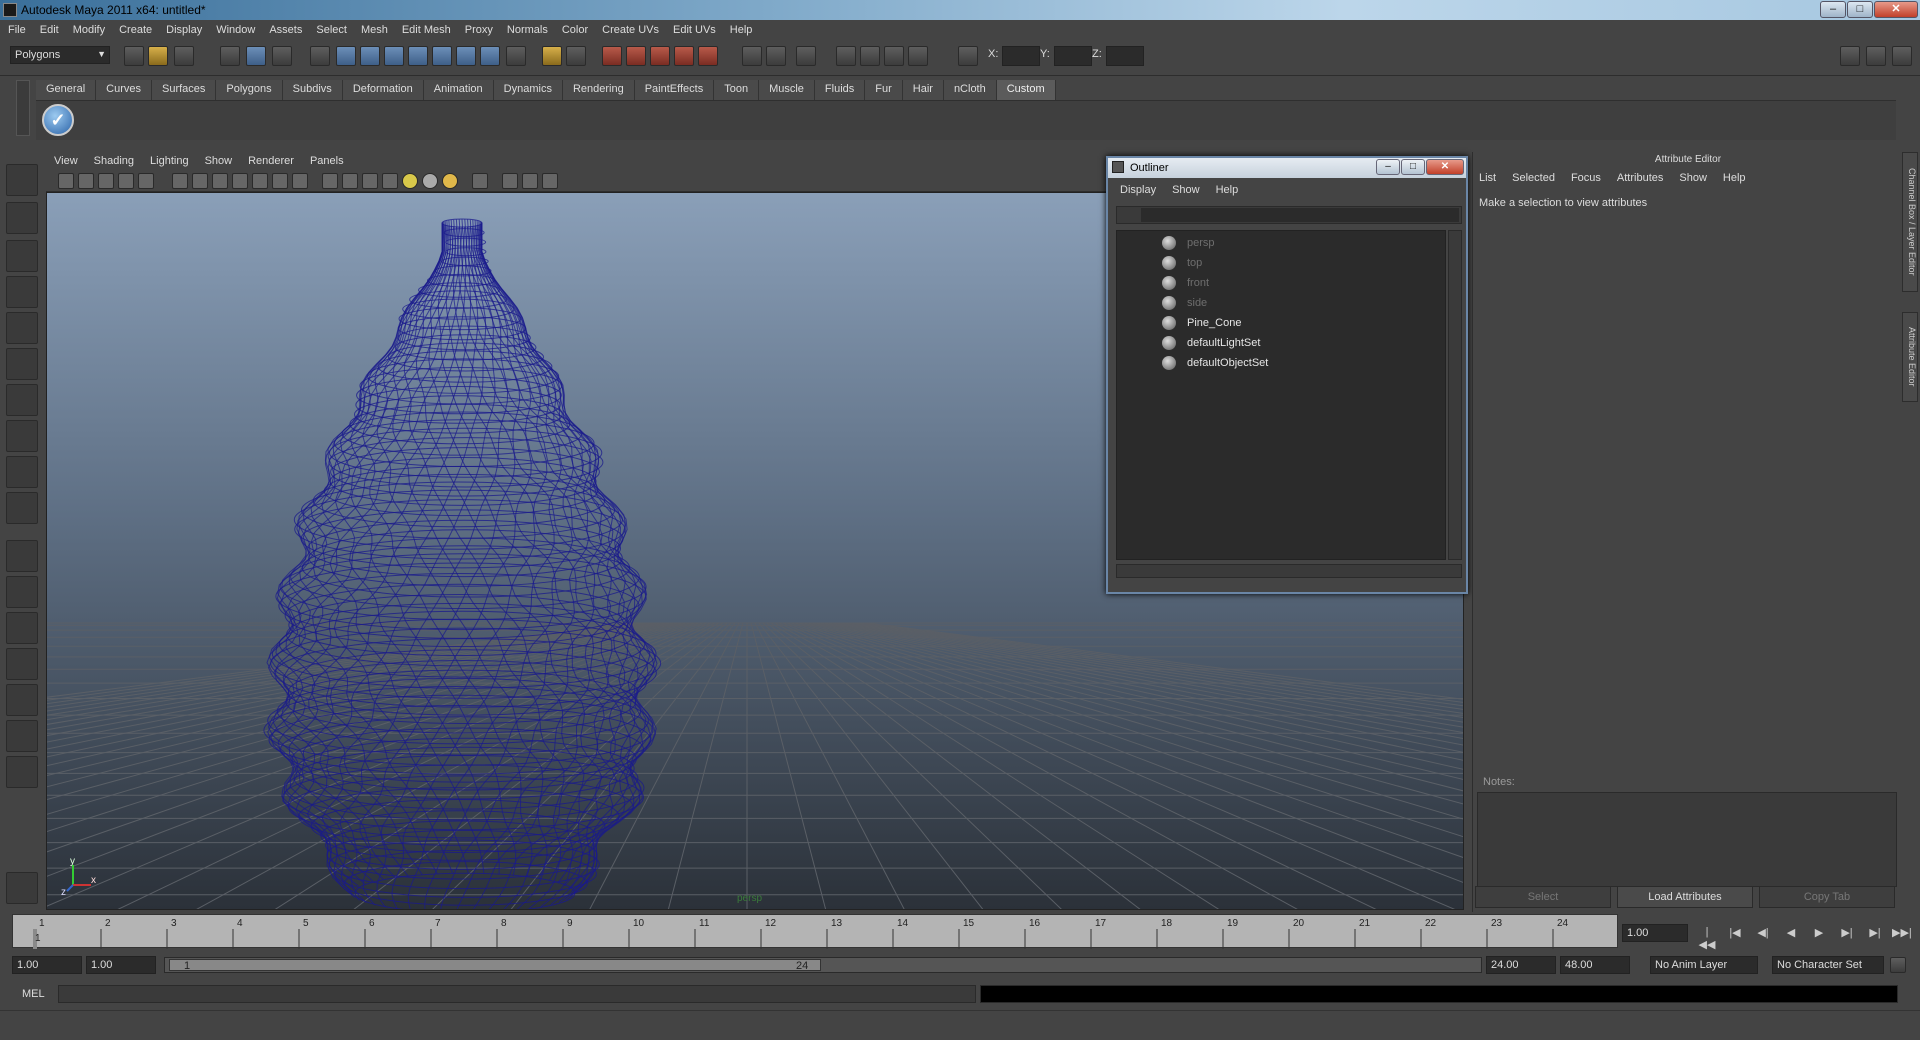 This screenshot has height=1040, width=1920. I want to click on xray-joints-icon, so click(530, 181).